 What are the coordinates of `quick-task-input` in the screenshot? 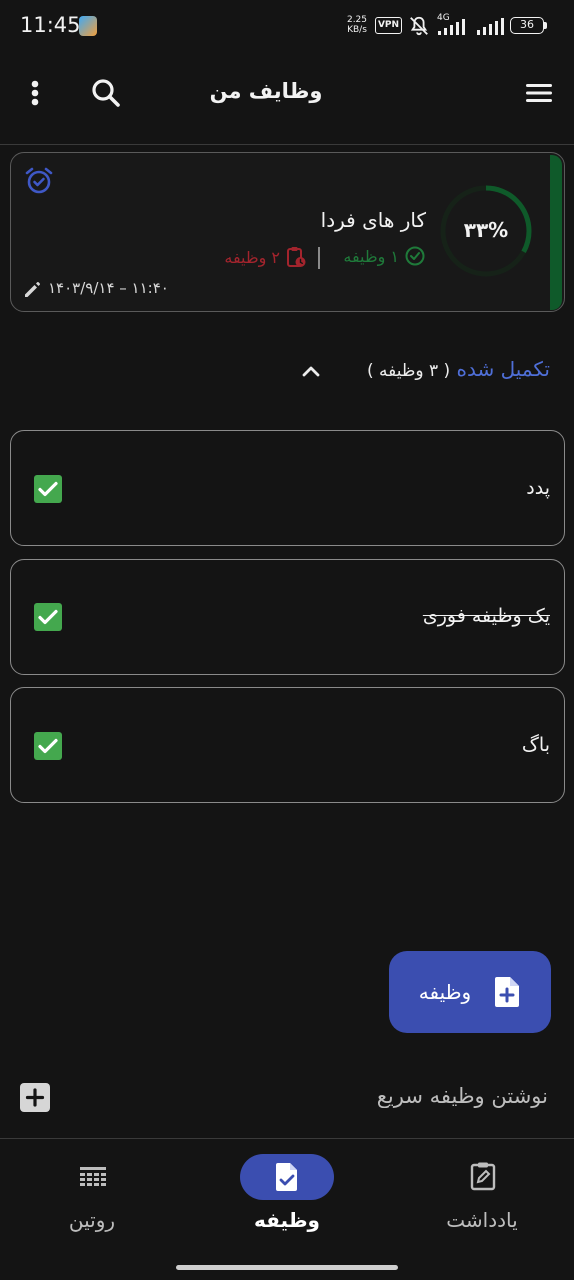 It's located at (309, 1096).